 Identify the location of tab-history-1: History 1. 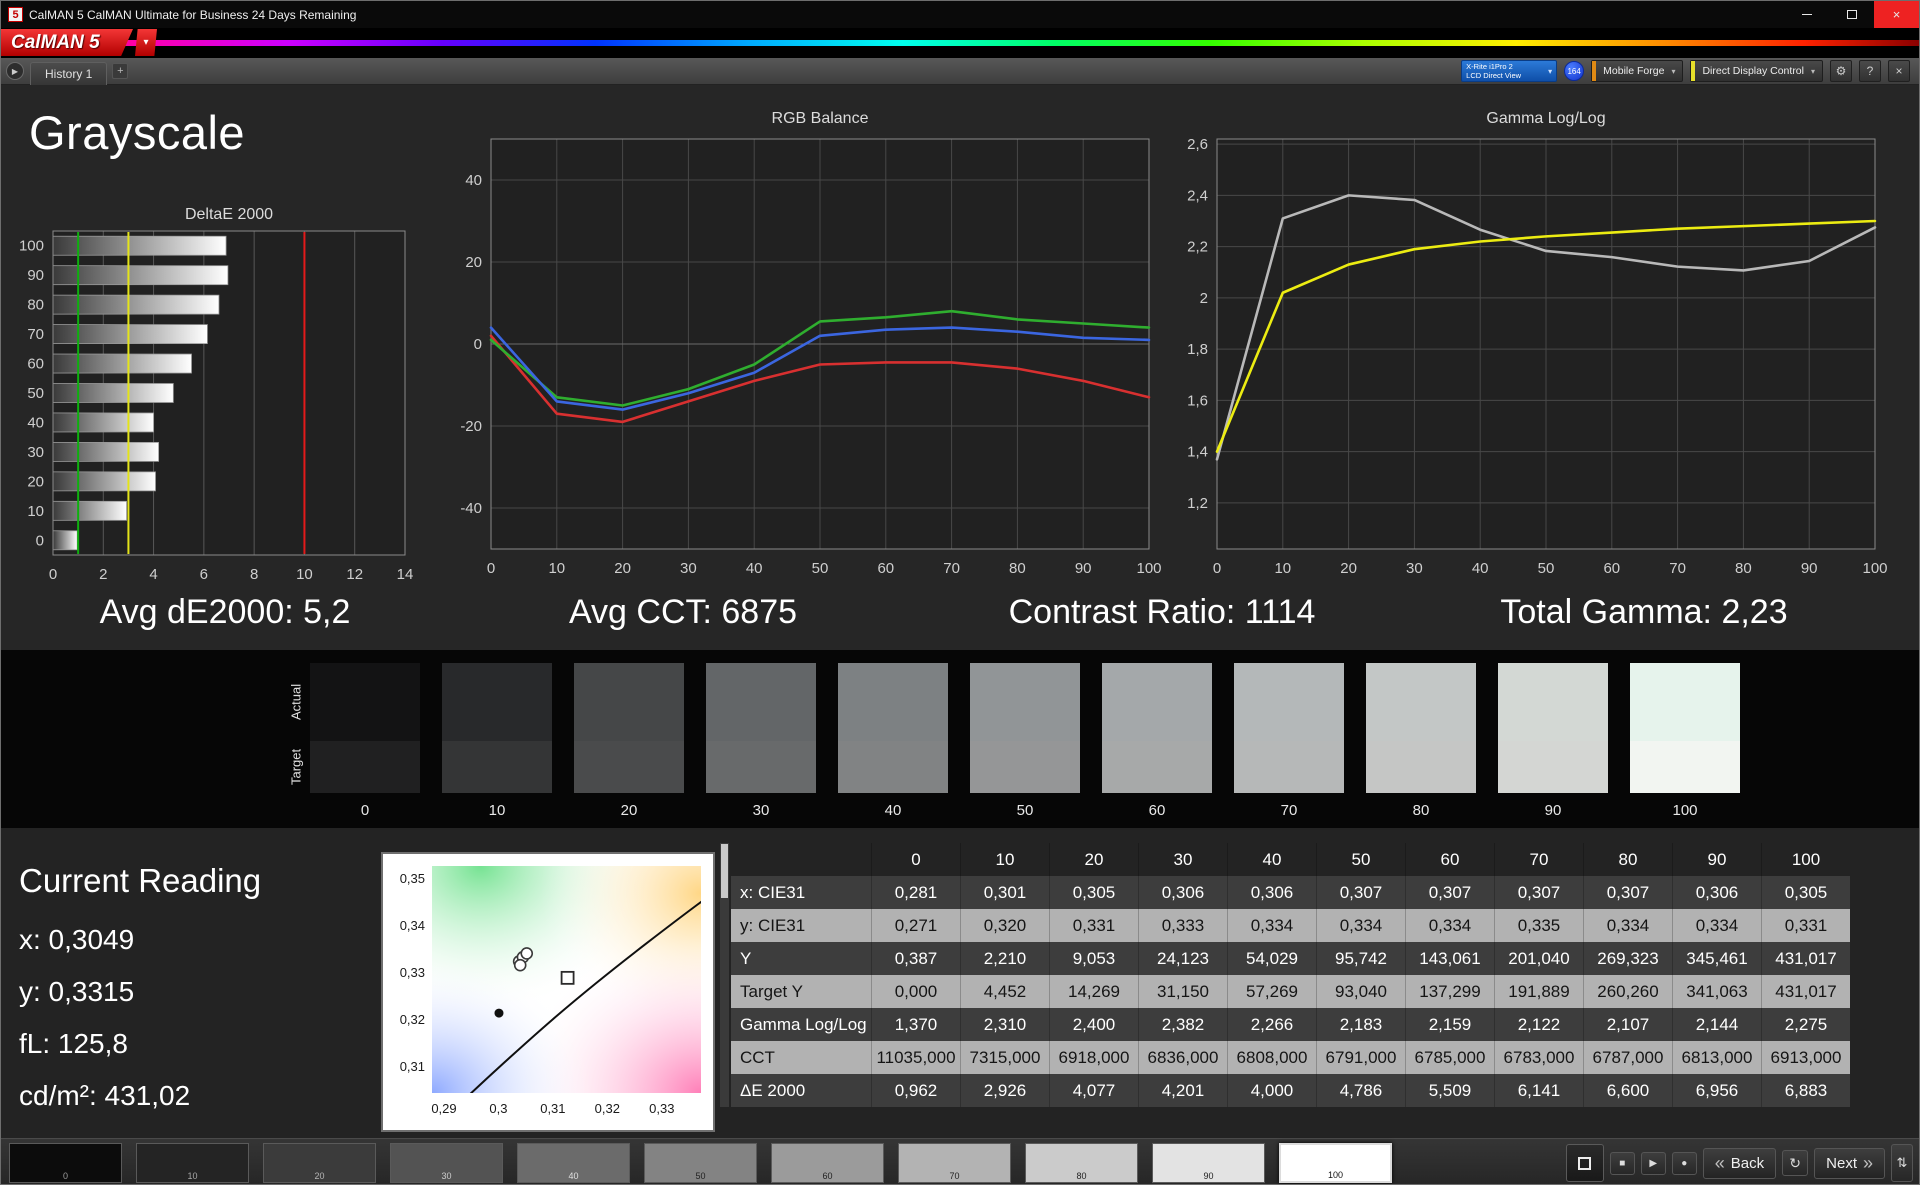
(69, 73).